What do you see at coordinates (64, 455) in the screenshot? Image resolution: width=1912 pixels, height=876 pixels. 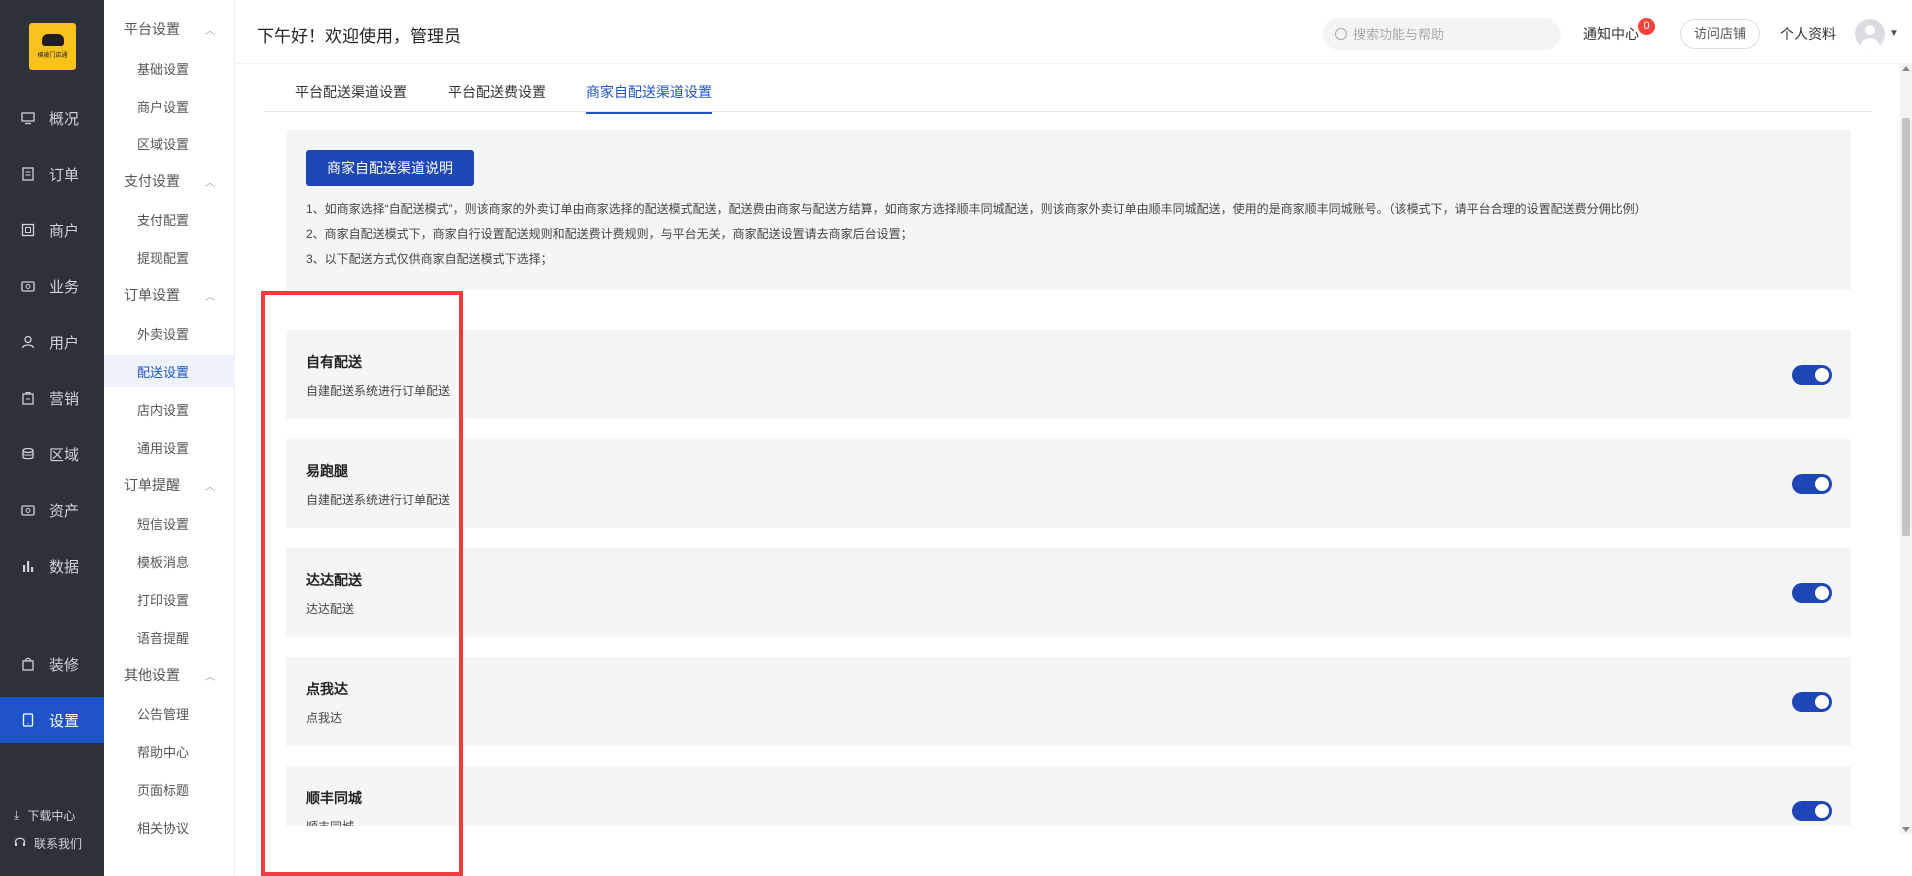 I see `nav-label: 区域` at bounding box center [64, 455].